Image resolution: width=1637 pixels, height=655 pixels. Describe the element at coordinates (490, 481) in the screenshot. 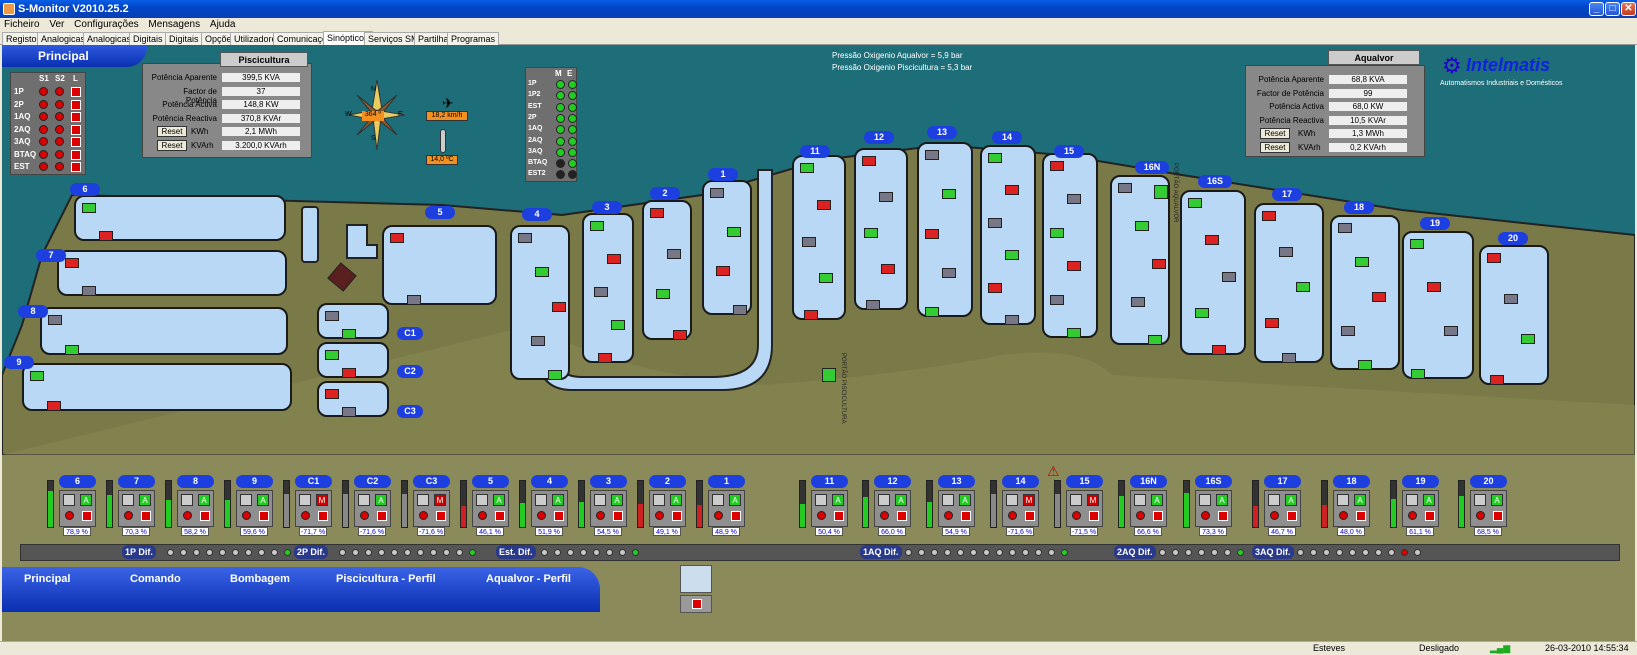

I see `card-tag-5: 5` at that location.